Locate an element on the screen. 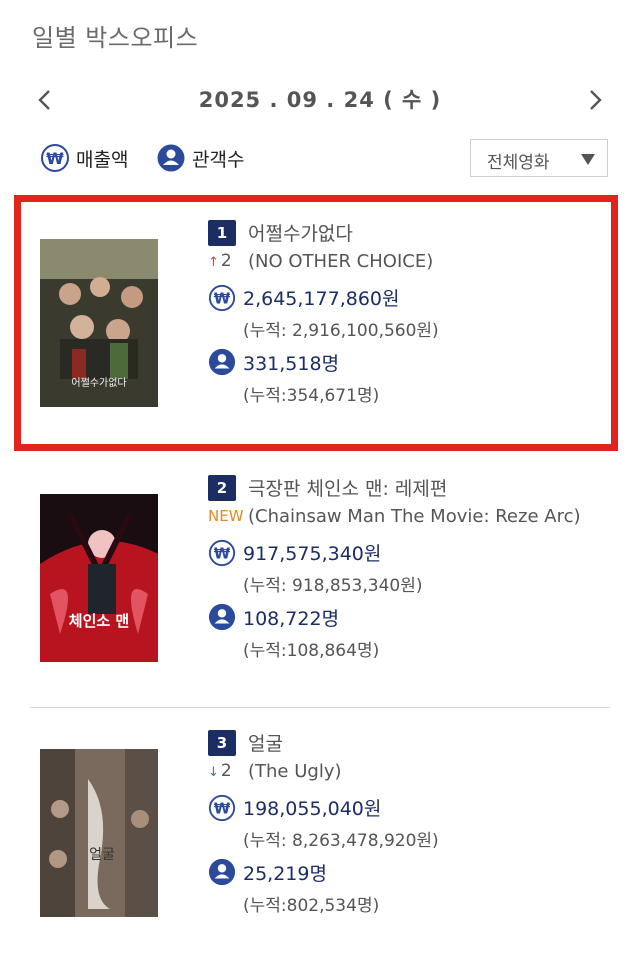 The height and width of the screenshot is (961, 640). audience-toggle: 관객수 is located at coordinates (200, 158).